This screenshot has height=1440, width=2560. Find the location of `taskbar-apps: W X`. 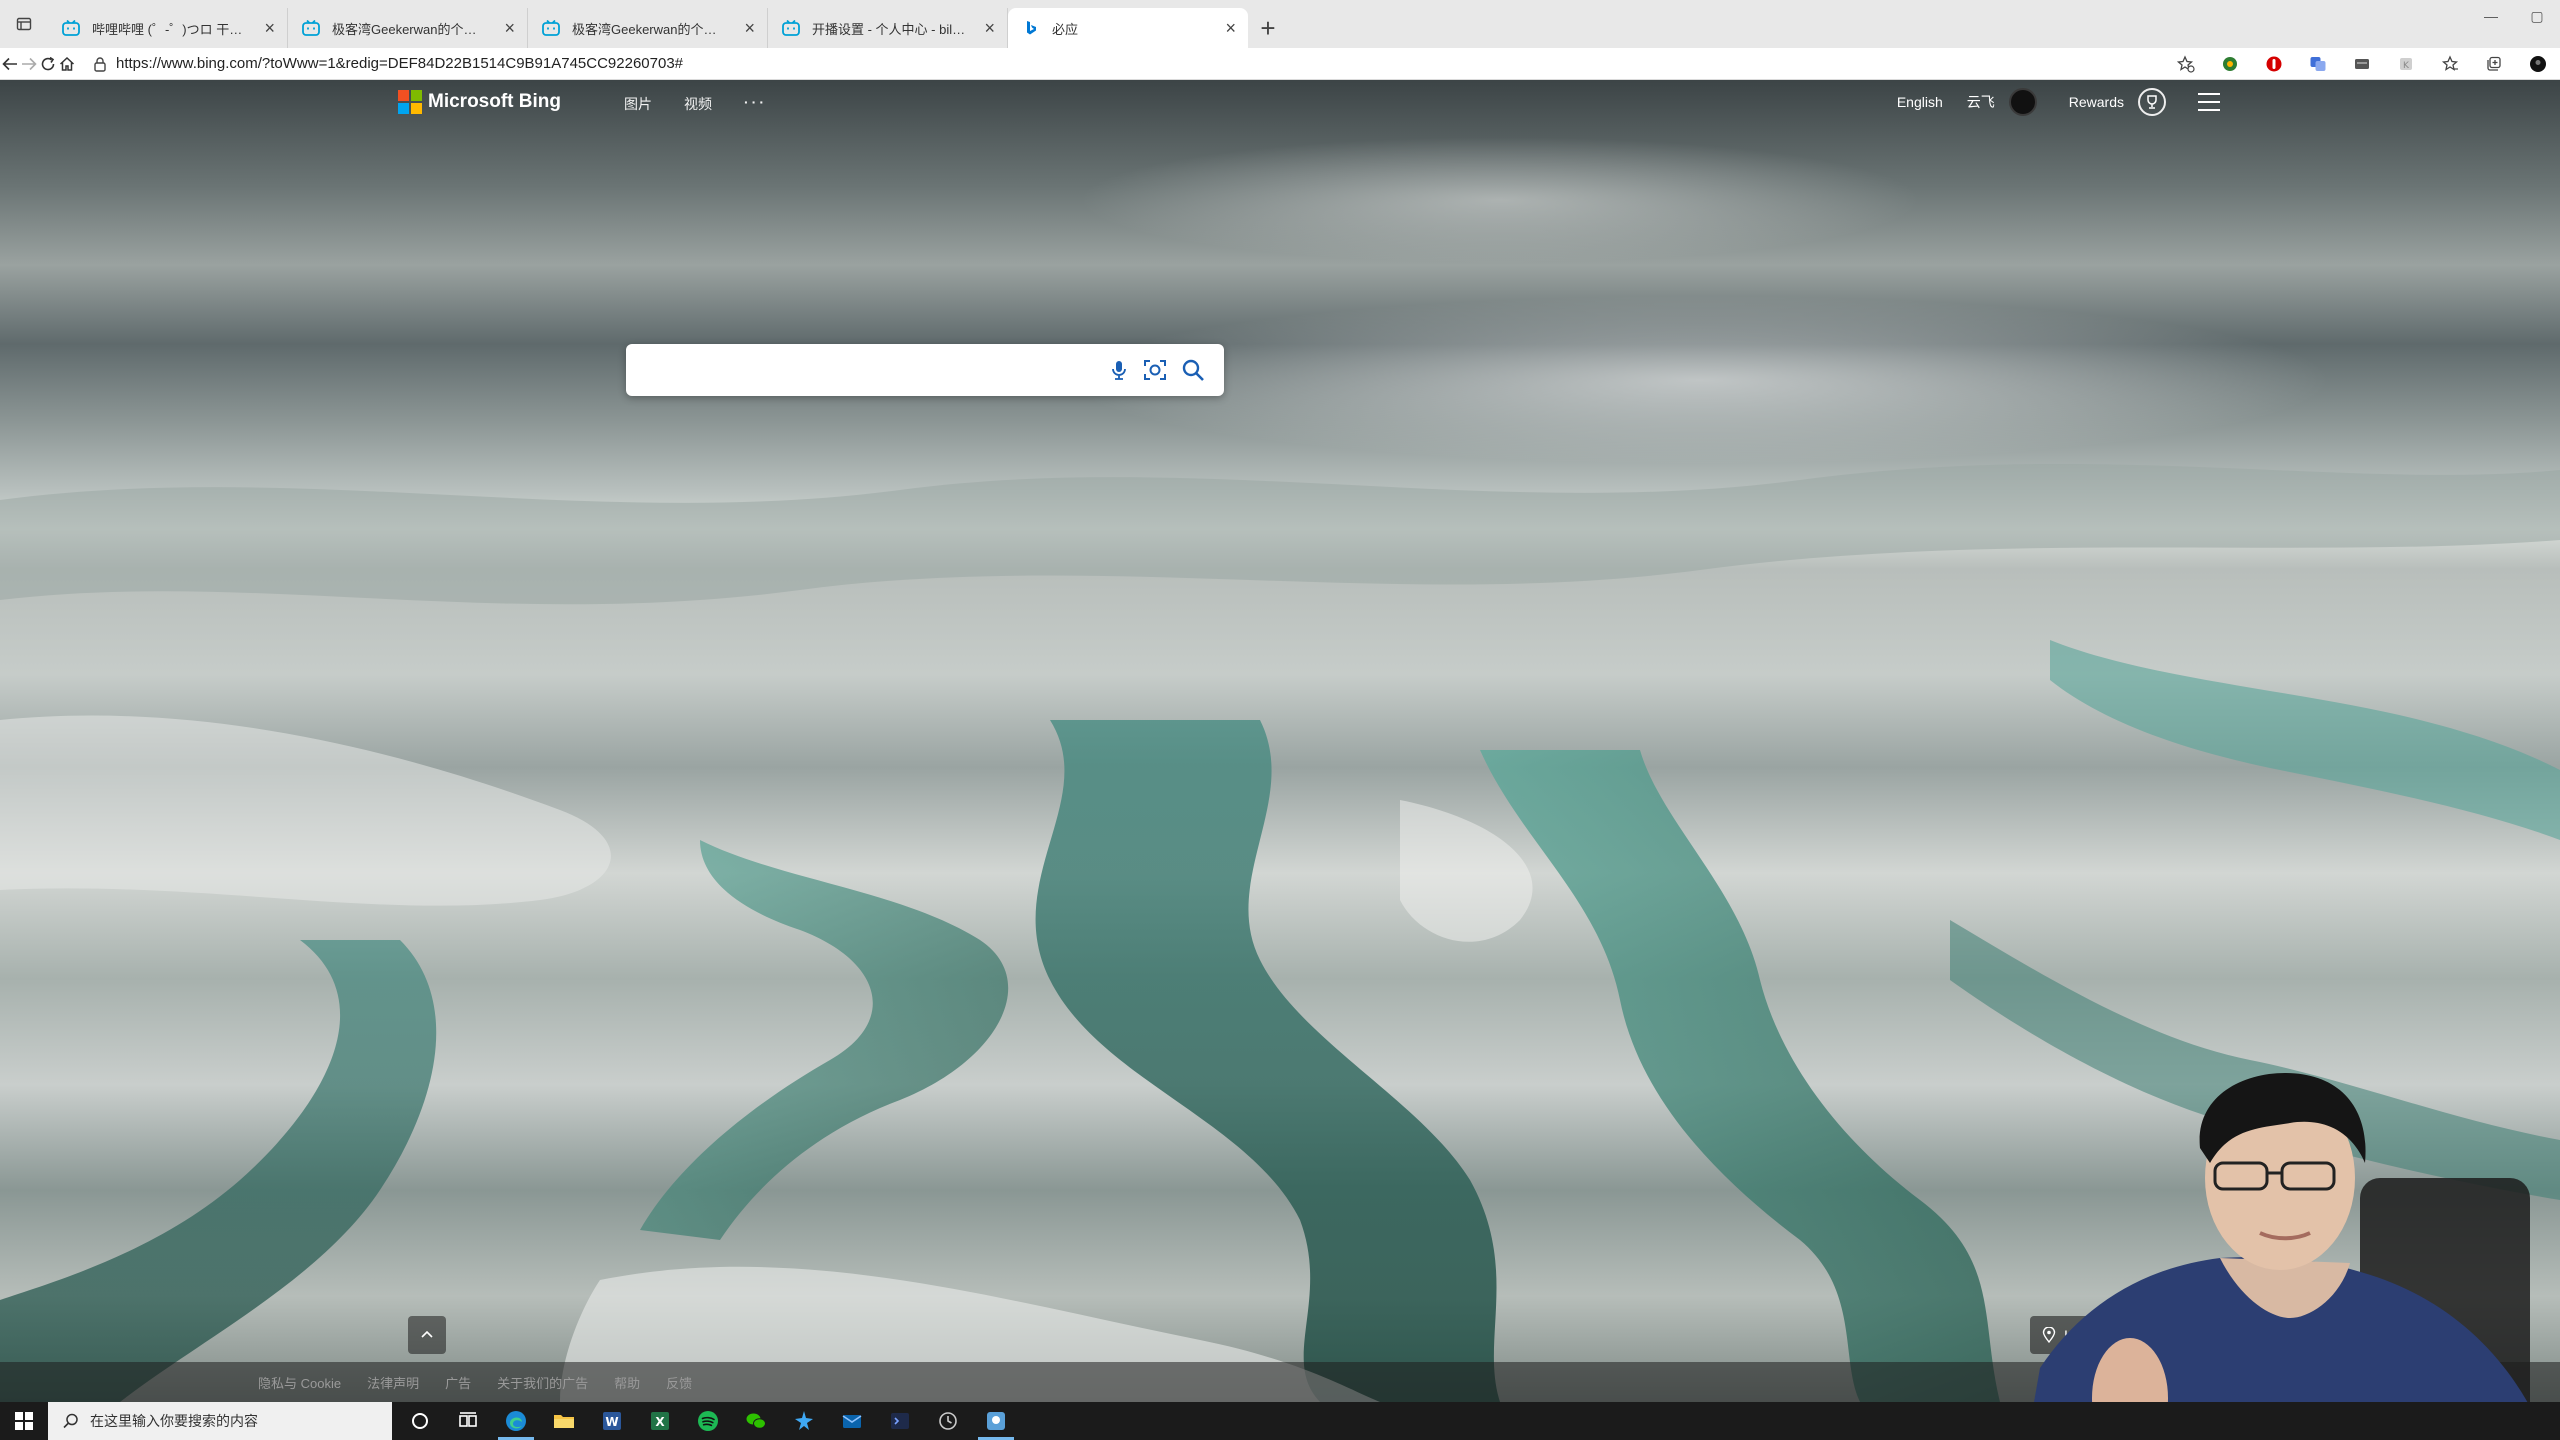

taskbar-apps: W X is located at coordinates (708, 1421).